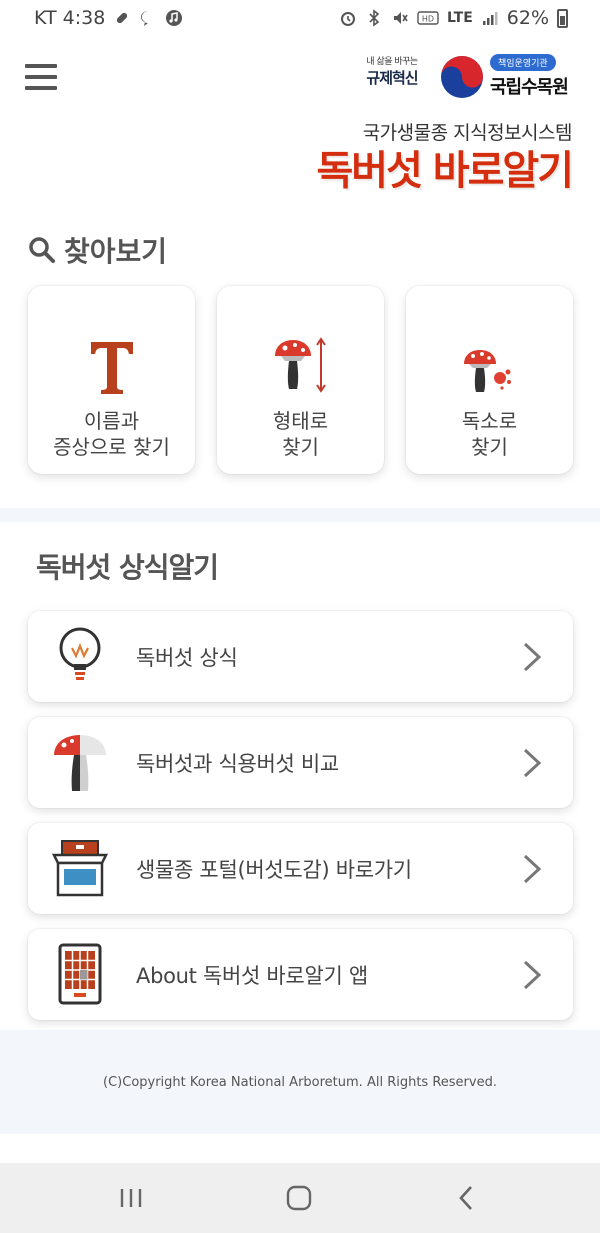 The height and width of the screenshot is (1233, 600). What do you see at coordinates (131, 1198) in the screenshot?
I see `recent-apps-icon` at bounding box center [131, 1198].